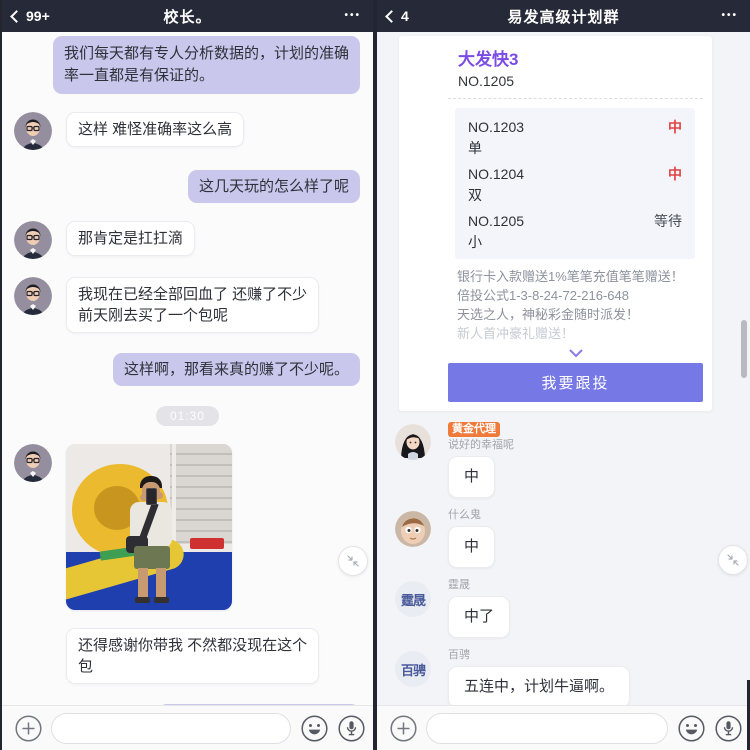 Image resolution: width=750 pixels, height=750 pixels. What do you see at coordinates (405, 16) in the screenshot?
I see `unread-count: 4` at bounding box center [405, 16].